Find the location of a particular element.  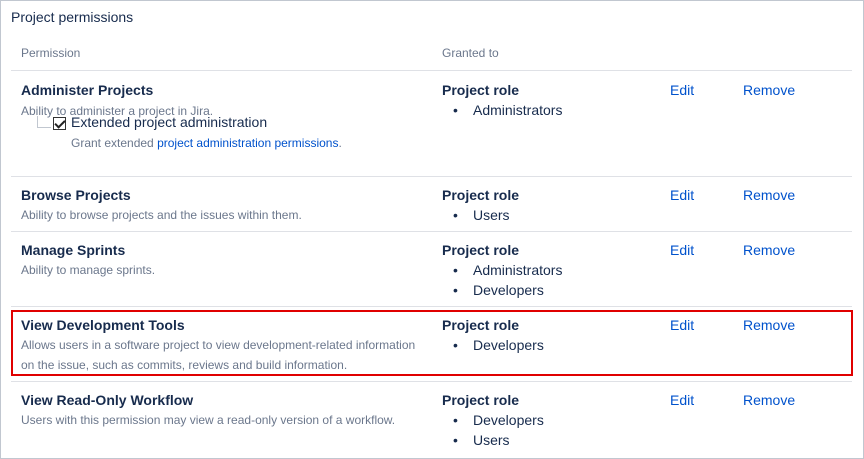

member-list: Developers Users is located at coordinates (498, 430).